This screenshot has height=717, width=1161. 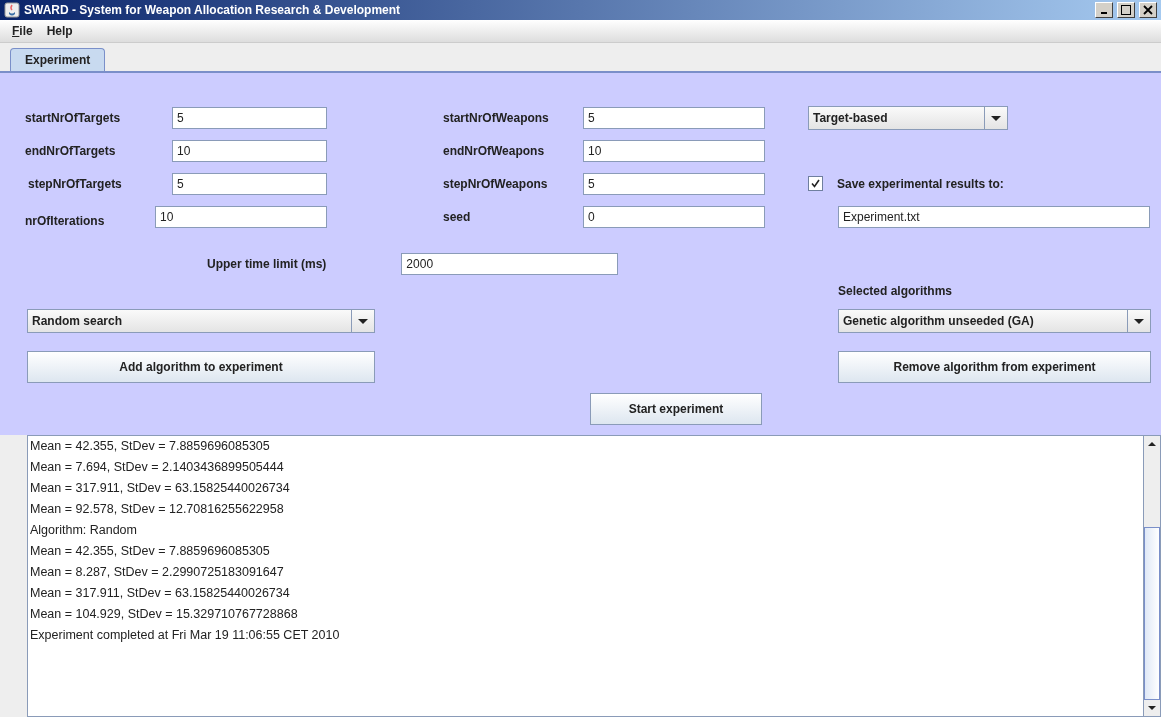 What do you see at coordinates (59, 31) in the screenshot?
I see `menu-item: Help` at bounding box center [59, 31].